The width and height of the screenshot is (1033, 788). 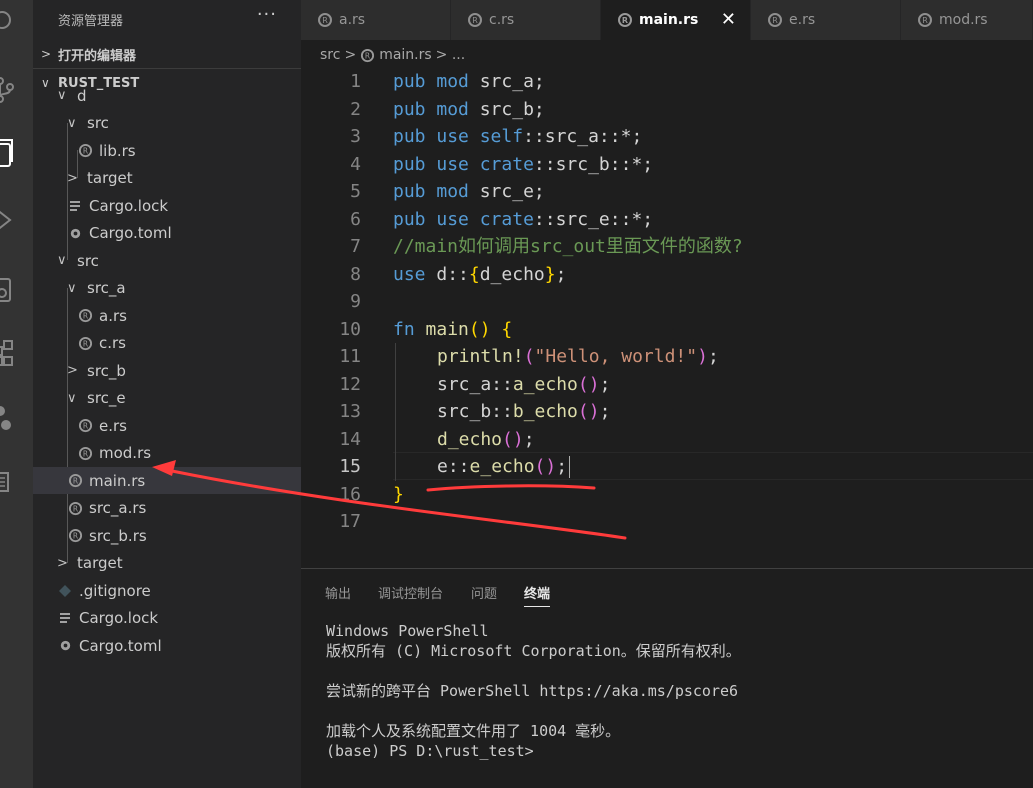 I want to click on tab-label: main.rs, so click(x=669, y=20).